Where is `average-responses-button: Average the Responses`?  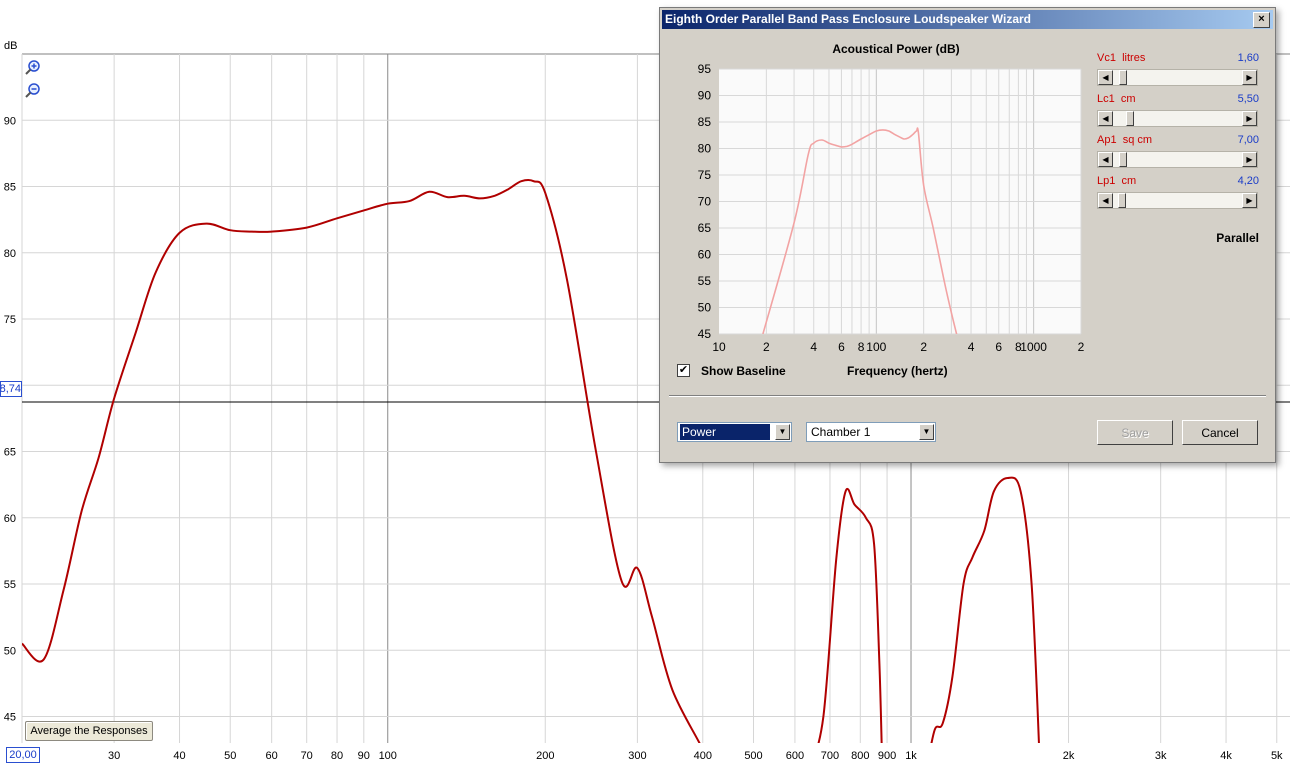 average-responses-button: Average the Responses is located at coordinates (89, 731).